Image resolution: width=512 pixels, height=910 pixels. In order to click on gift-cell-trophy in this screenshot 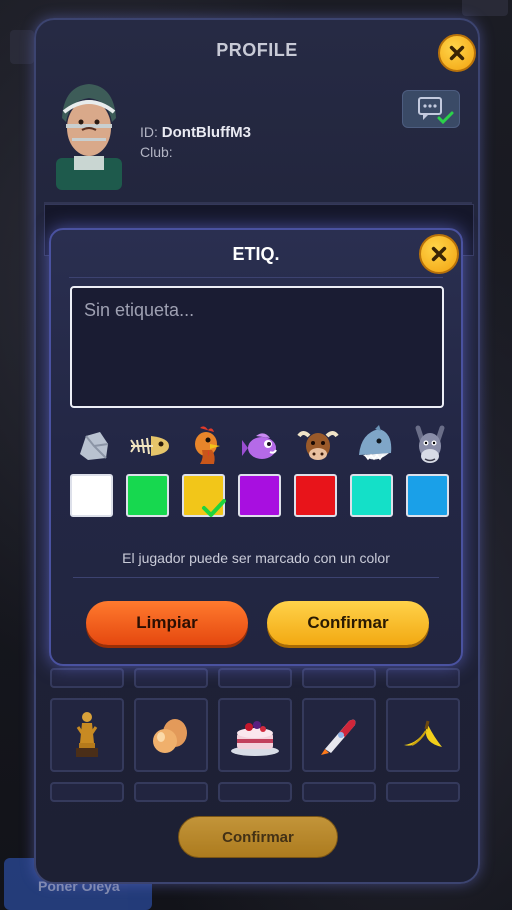, I will do `click(87, 735)`.